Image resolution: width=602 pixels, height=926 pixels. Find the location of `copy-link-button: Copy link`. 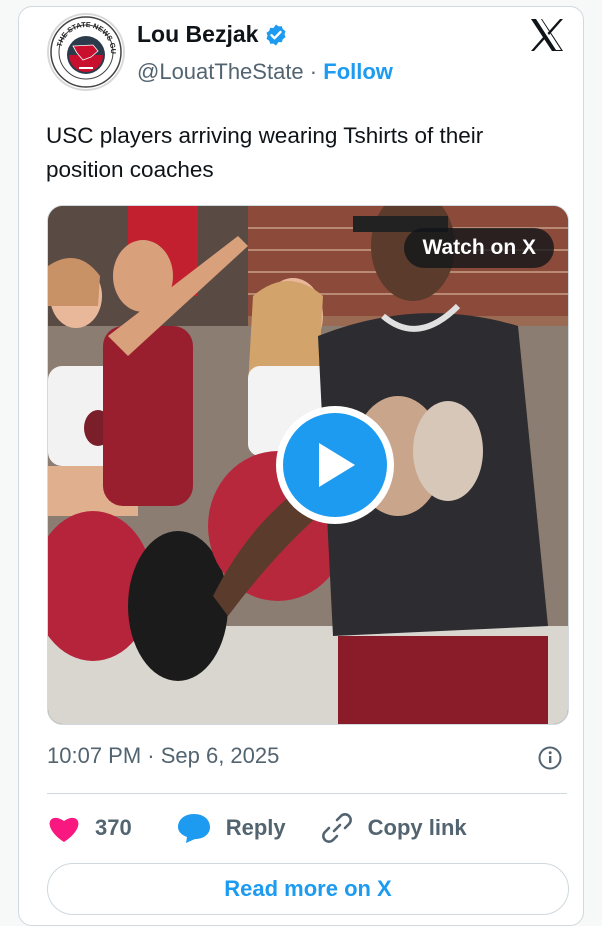

copy-link-button: Copy link is located at coordinates (393, 828).